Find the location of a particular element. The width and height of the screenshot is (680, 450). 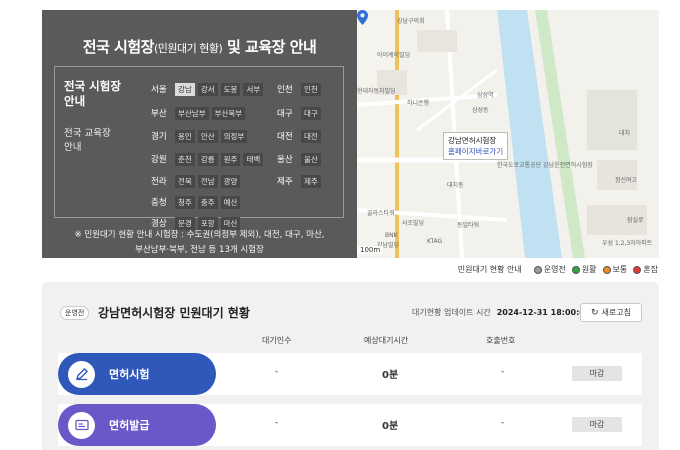

legend-normal: 보통 is located at coordinates (614, 269).